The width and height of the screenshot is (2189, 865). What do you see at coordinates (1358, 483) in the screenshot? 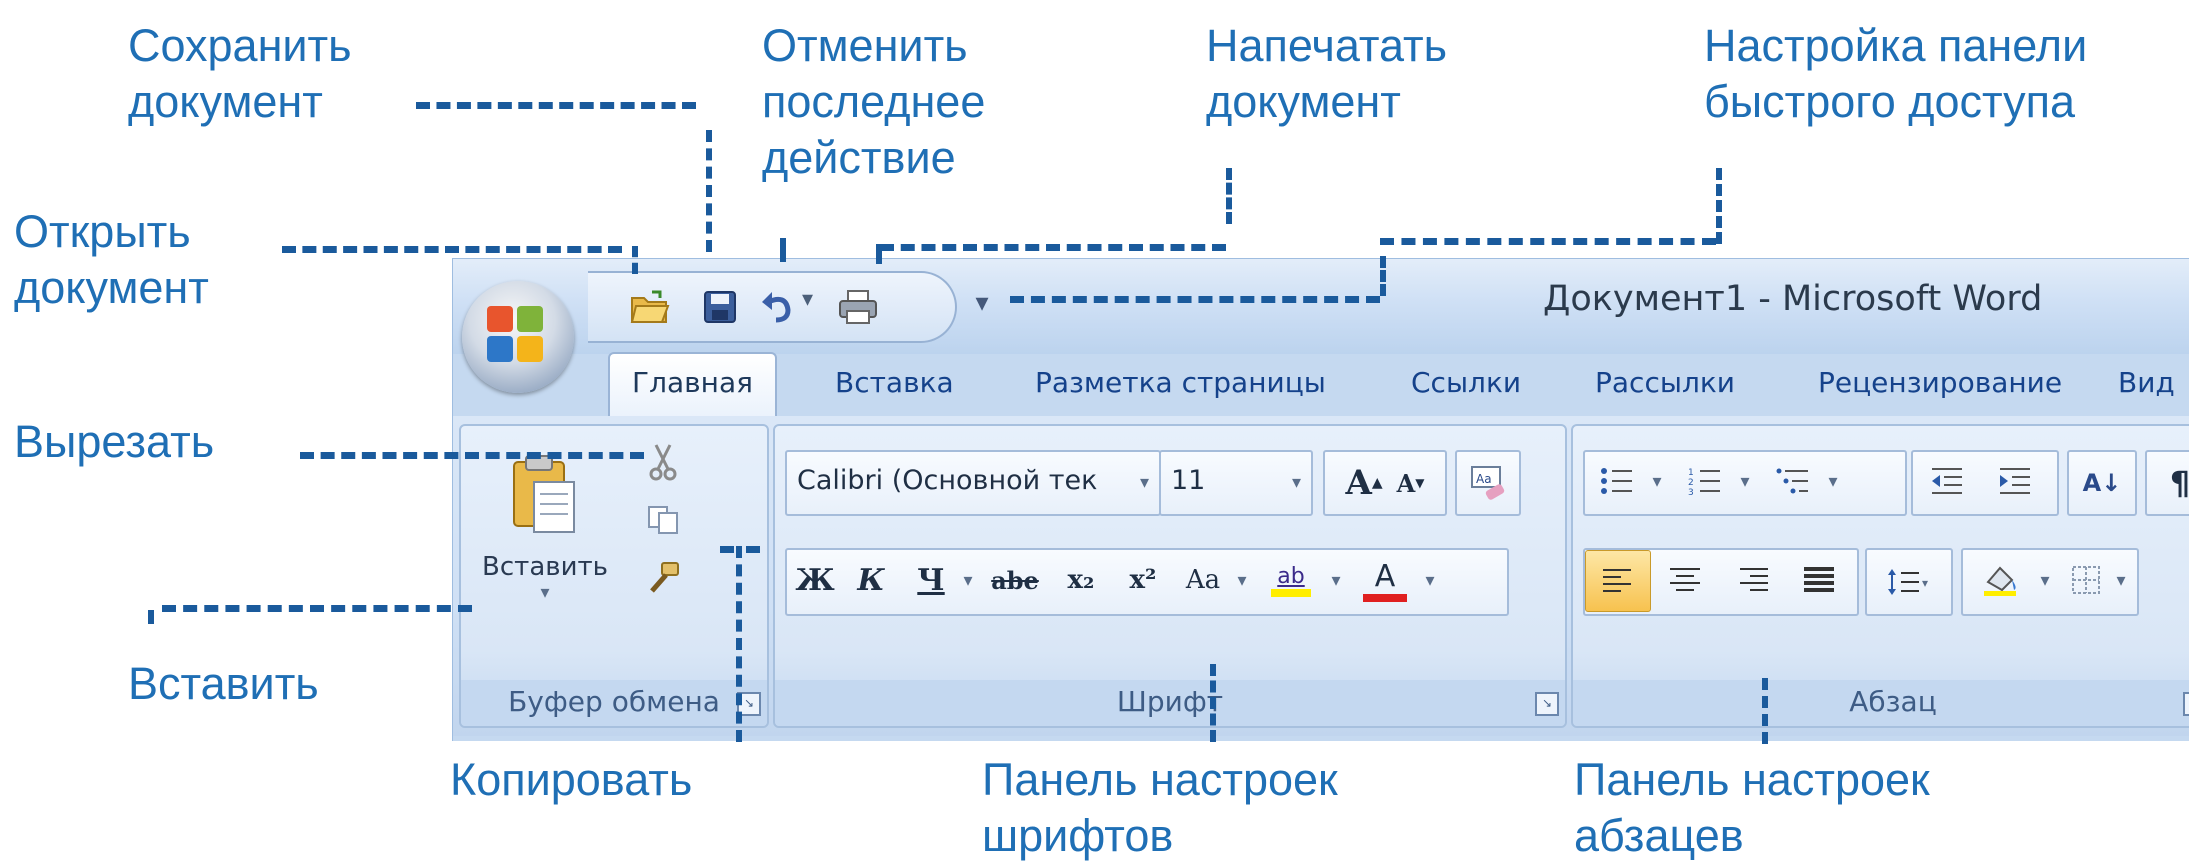
I see `grow-font-button: A` at bounding box center [1358, 483].